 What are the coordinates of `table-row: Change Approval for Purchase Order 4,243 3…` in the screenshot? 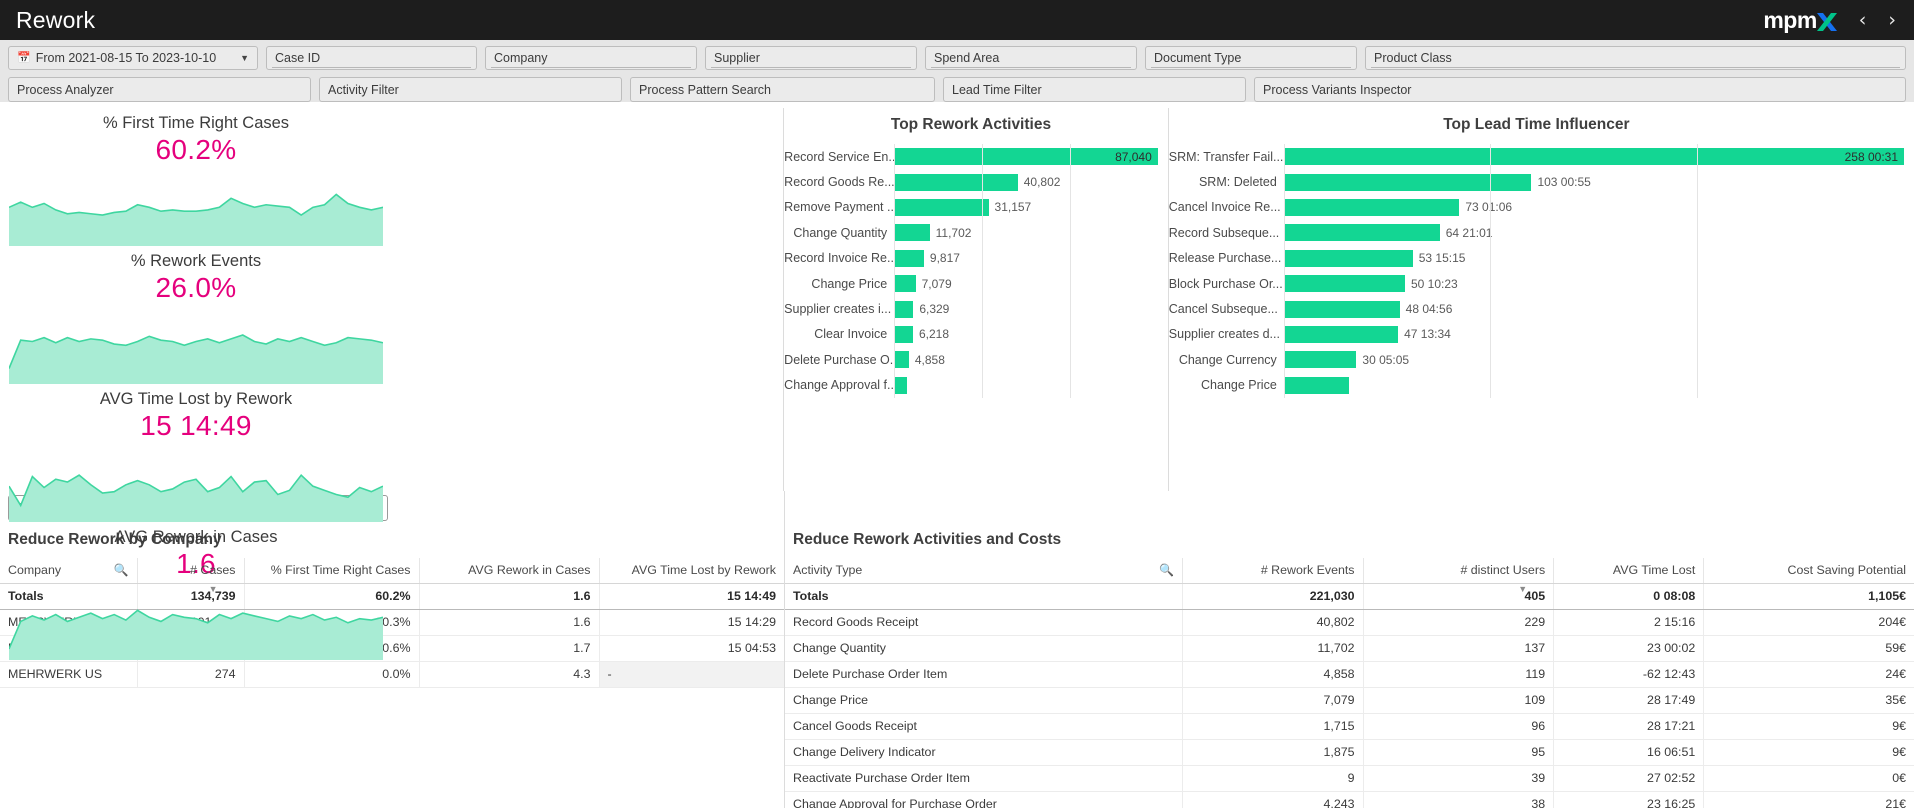 It's located at (1349, 799).